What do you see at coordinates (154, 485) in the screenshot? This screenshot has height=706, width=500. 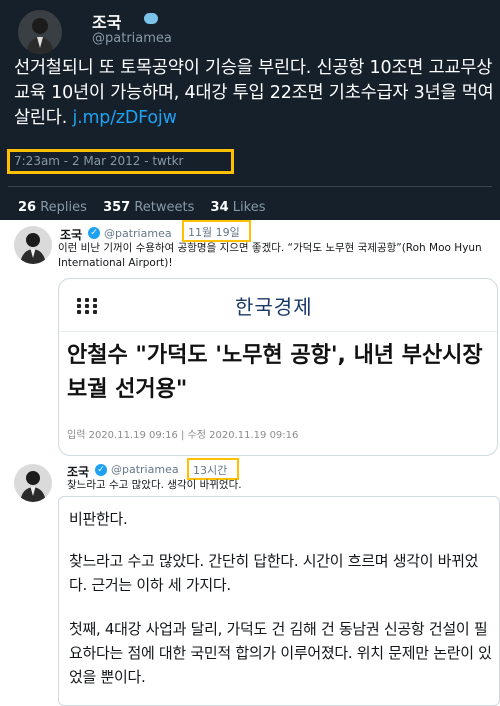 I see `tweet-text: 찾느라고 수고 많았다. 생각이 바뀌었다.` at bounding box center [154, 485].